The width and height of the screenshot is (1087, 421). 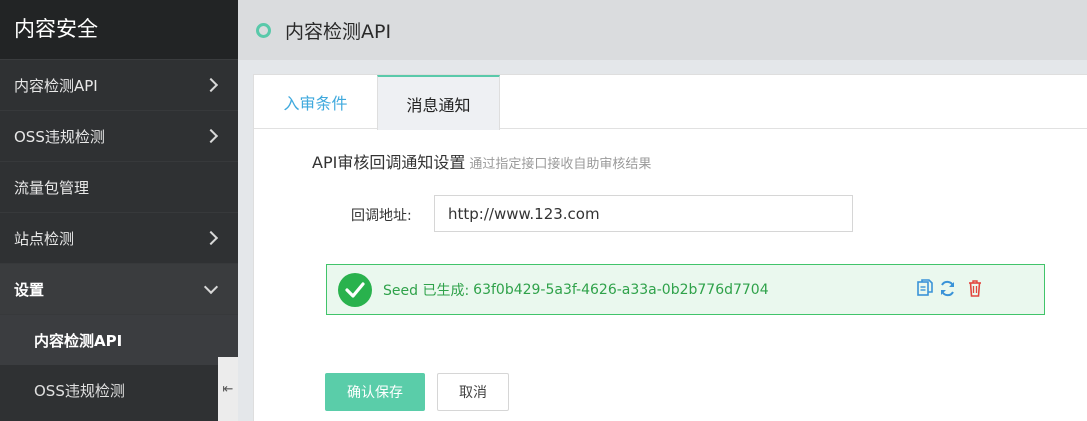 I want to click on section-title: API审核回调通知设置 通过指定接口接收自助审核结果, so click(x=481, y=161).